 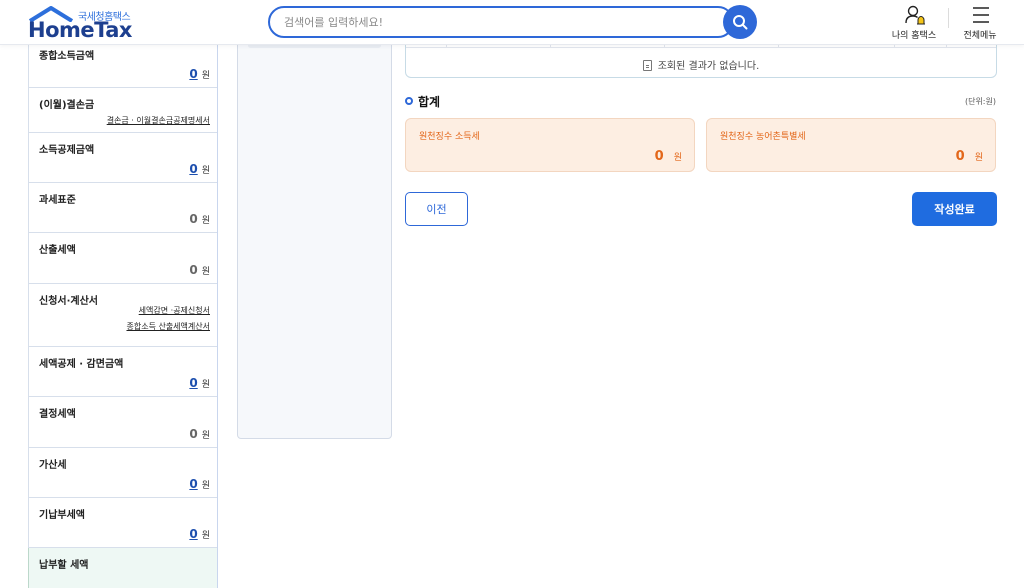 I want to click on bullet-icon, so click(x=409, y=101).